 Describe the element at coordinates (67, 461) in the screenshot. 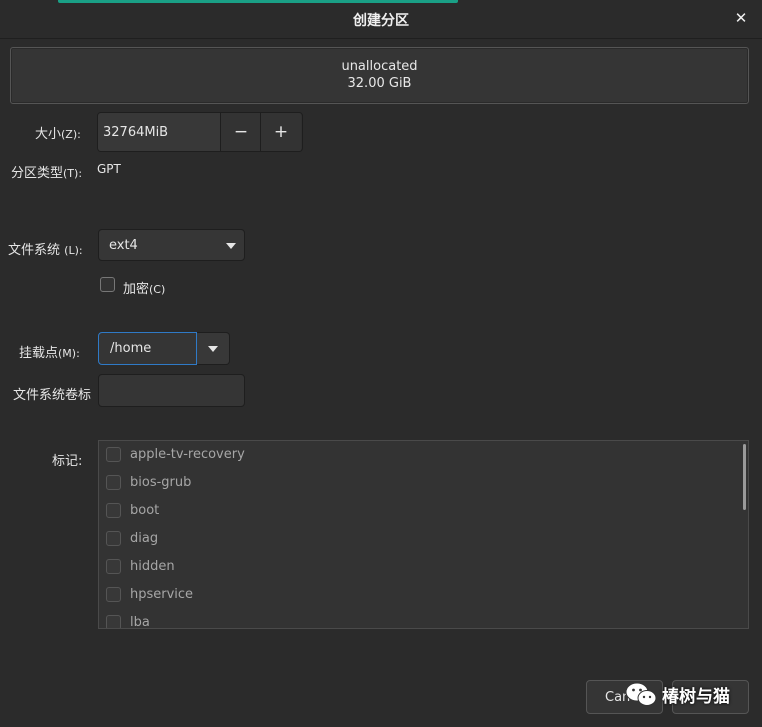

I see `flags-label: 标记:` at that location.